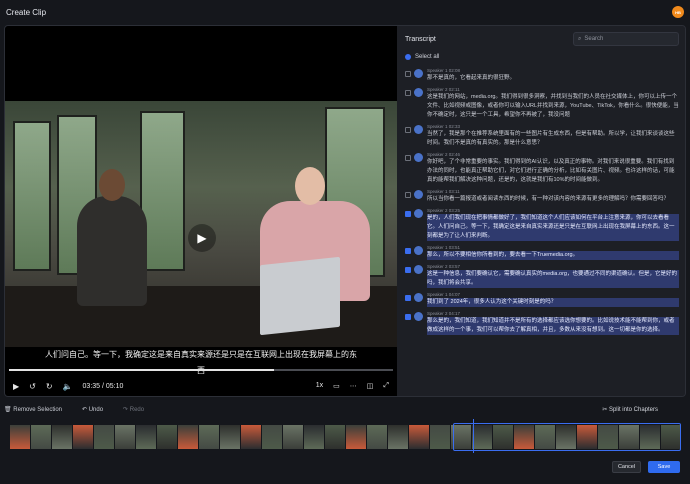  I want to click on entry-body: Speaker 1 02:08 那不是真的，它看起来真的很狂野。, so click(553, 75).